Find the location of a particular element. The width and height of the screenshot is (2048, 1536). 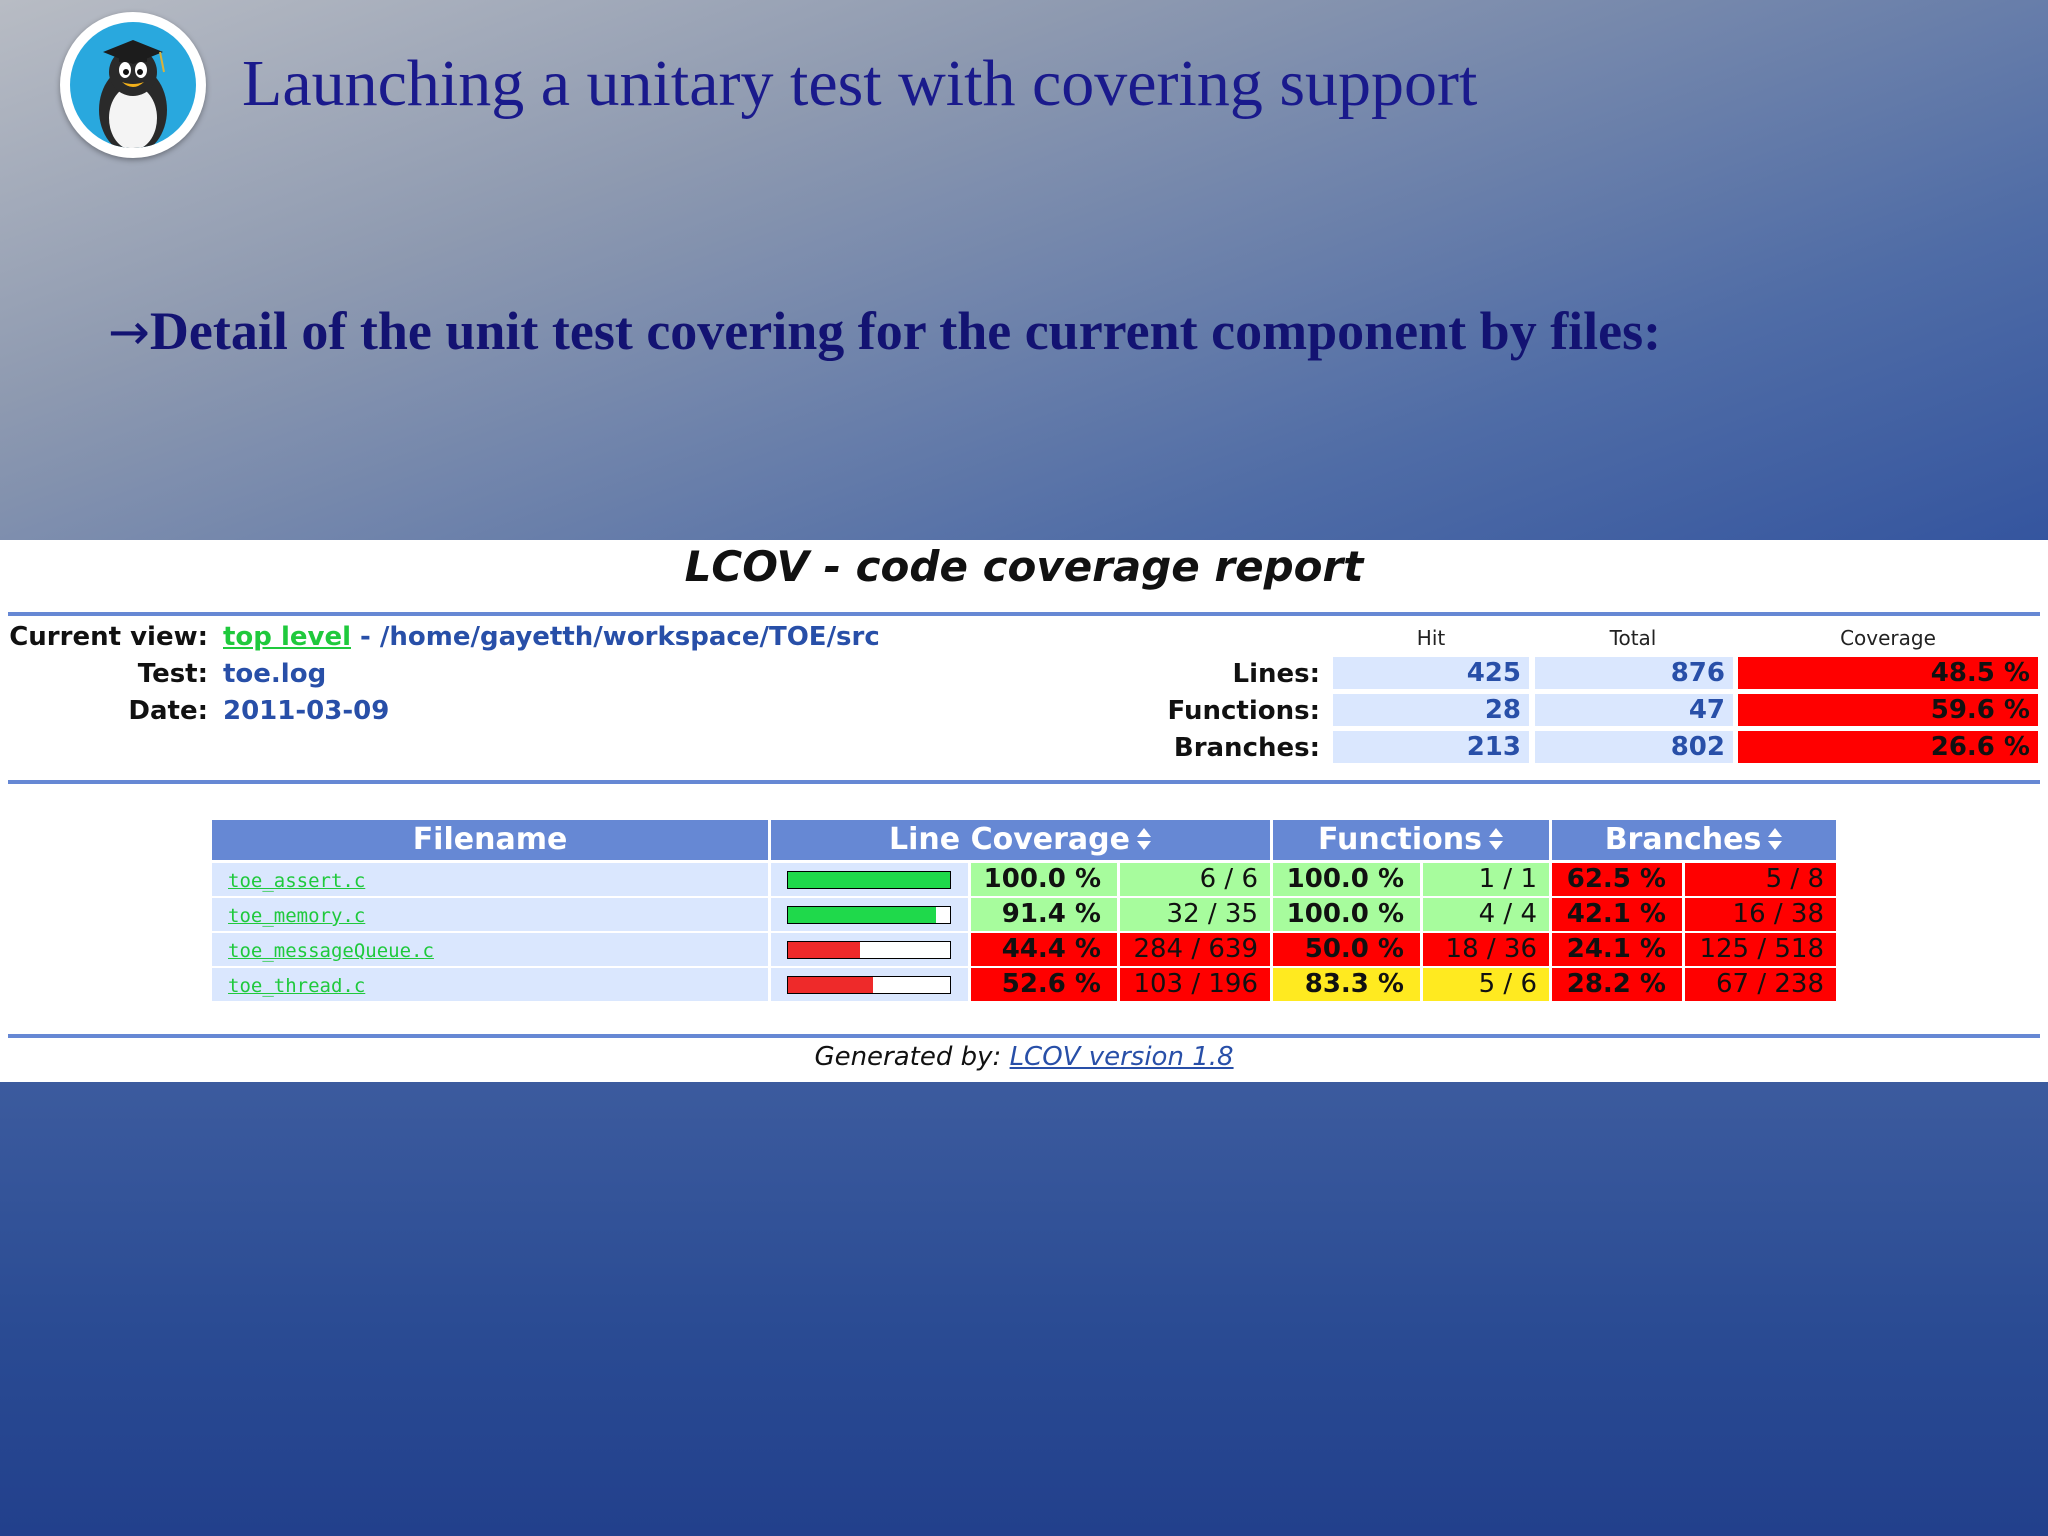

summary-lines-coverage: 48.5 % is located at coordinates (1888, 673).